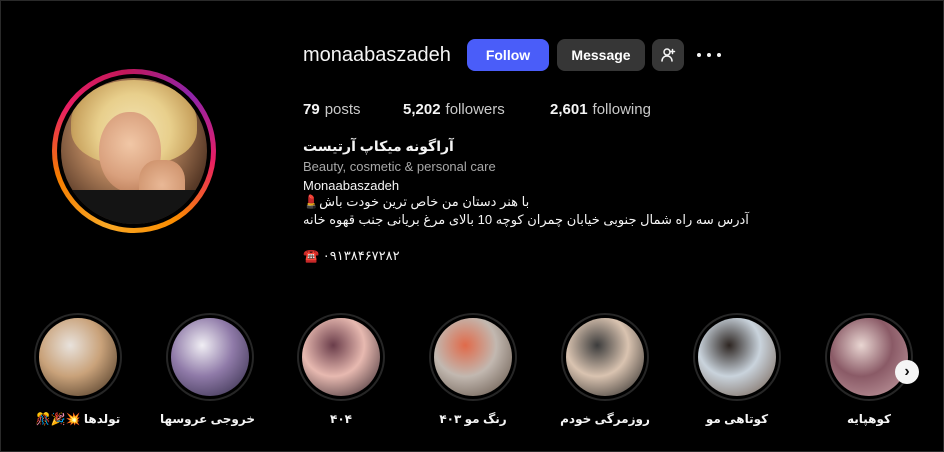 This screenshot has height=452, width=944. I want to click on following-stat: 2,601 following, so click(600, 109).